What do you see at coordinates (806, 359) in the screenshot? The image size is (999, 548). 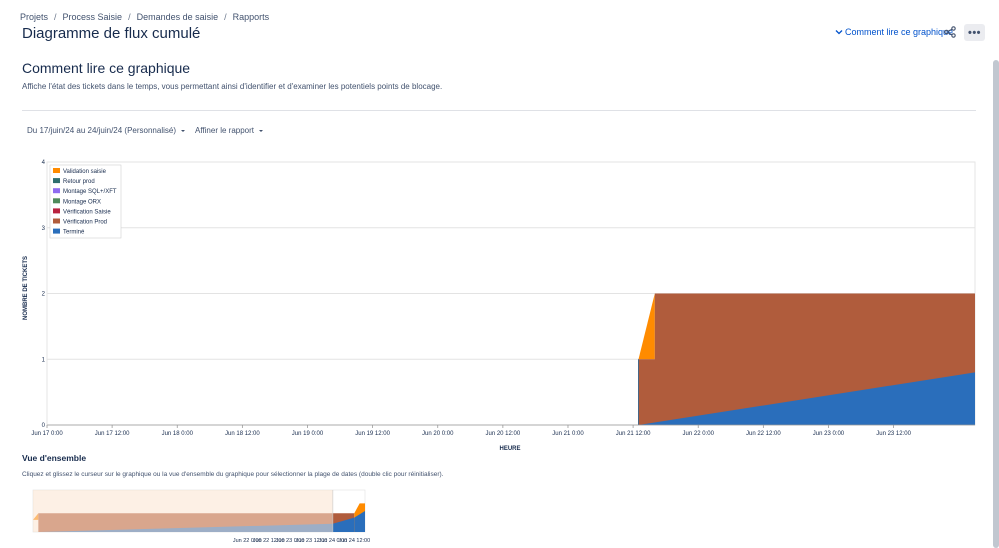 I see `chart-areas` at bounding box center [806, 359].